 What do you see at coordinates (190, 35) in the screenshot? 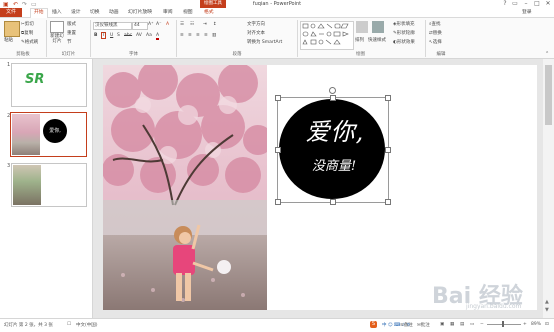
I see `align-center-button: ≡` at bounding box center [190, 35].